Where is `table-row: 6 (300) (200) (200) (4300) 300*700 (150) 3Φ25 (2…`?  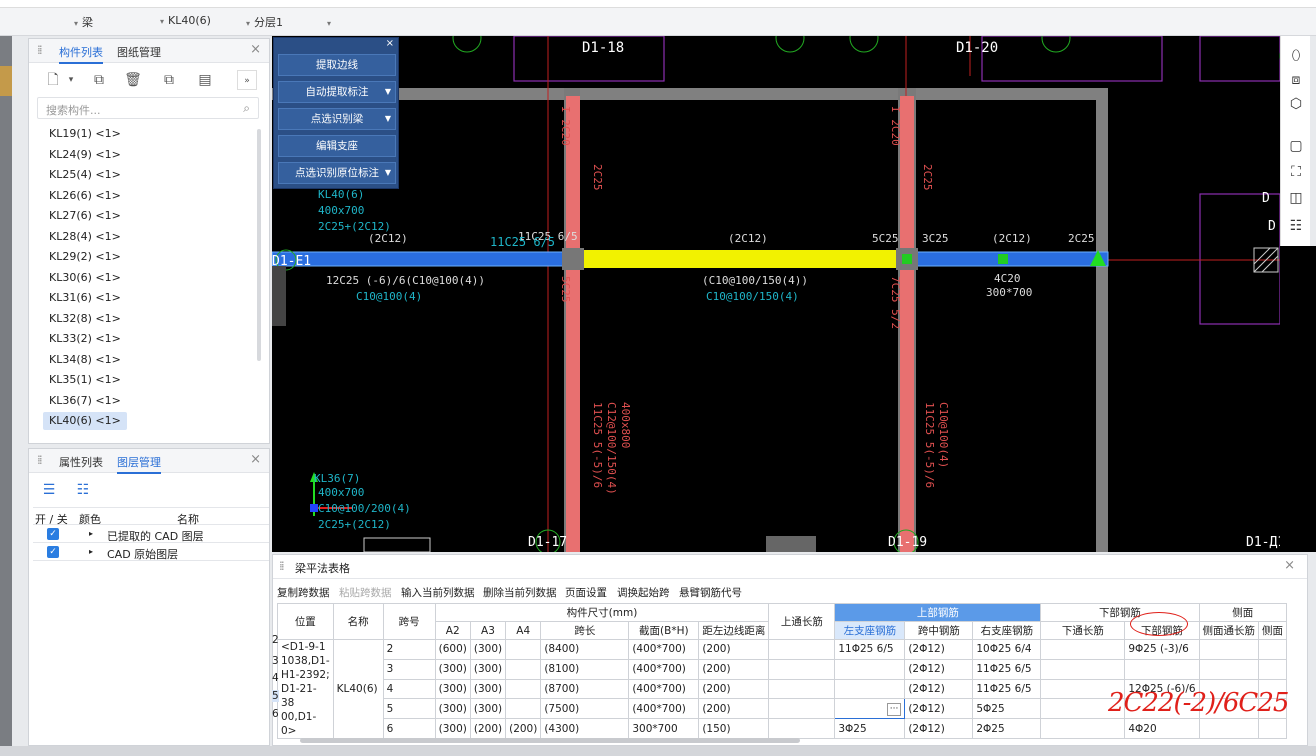 table-row: 6 (300) (200) (200) (4300) 300*700 (150) 3Φ25 (2… is located at coordinates (783, 728).